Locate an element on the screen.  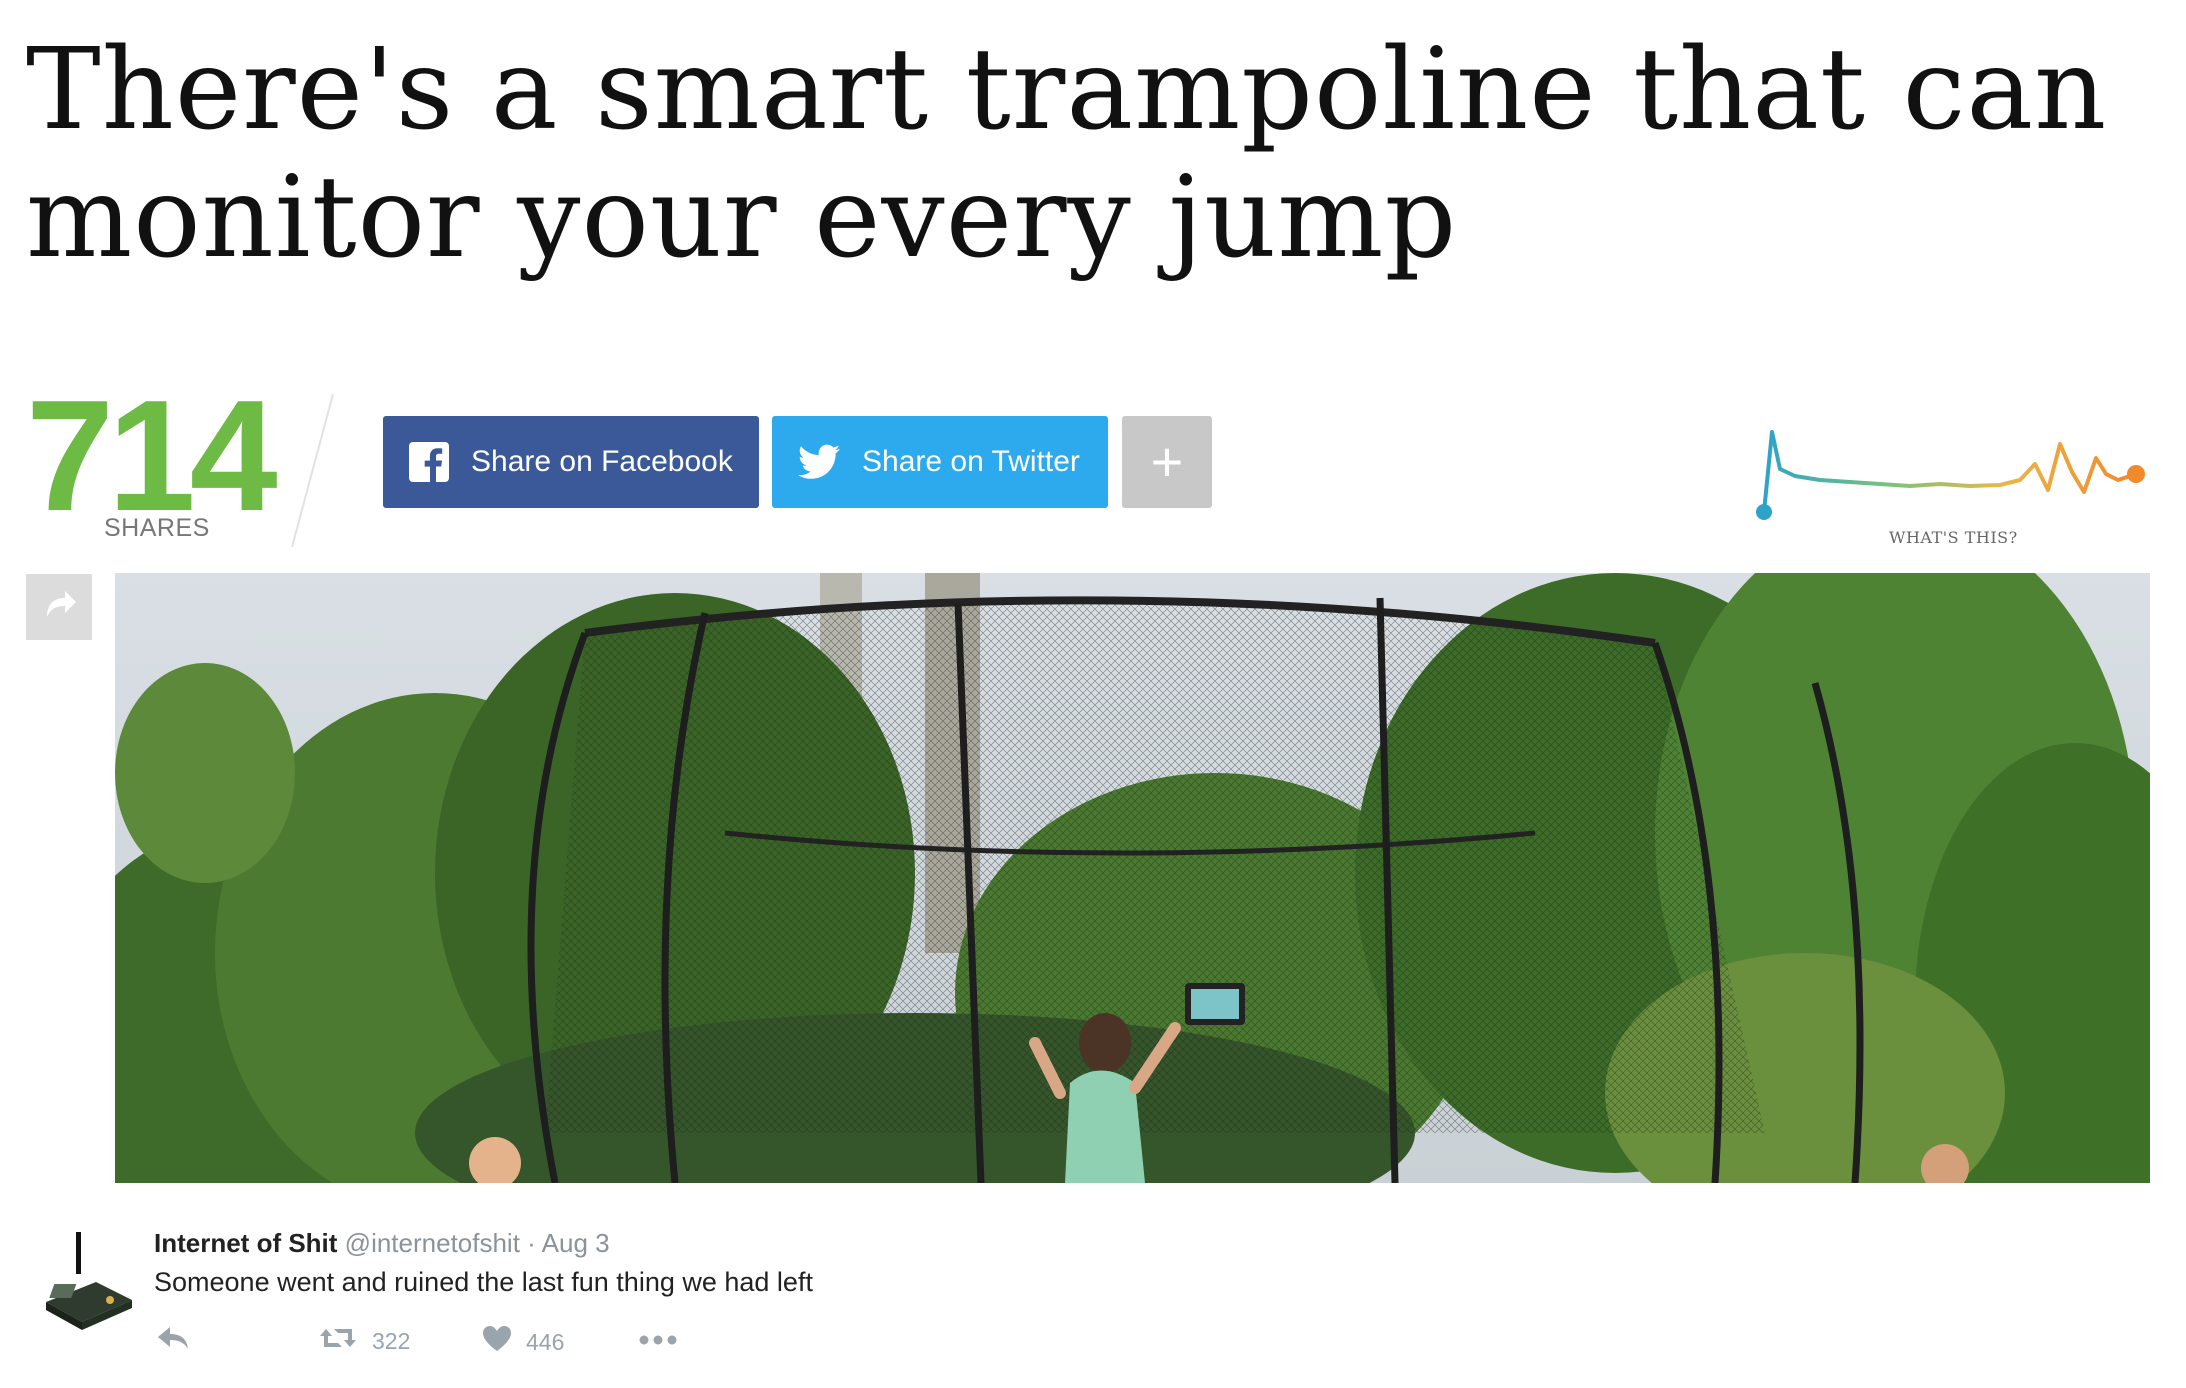
tweet-actions: 322 446 is located at coordinates (504, 1345).